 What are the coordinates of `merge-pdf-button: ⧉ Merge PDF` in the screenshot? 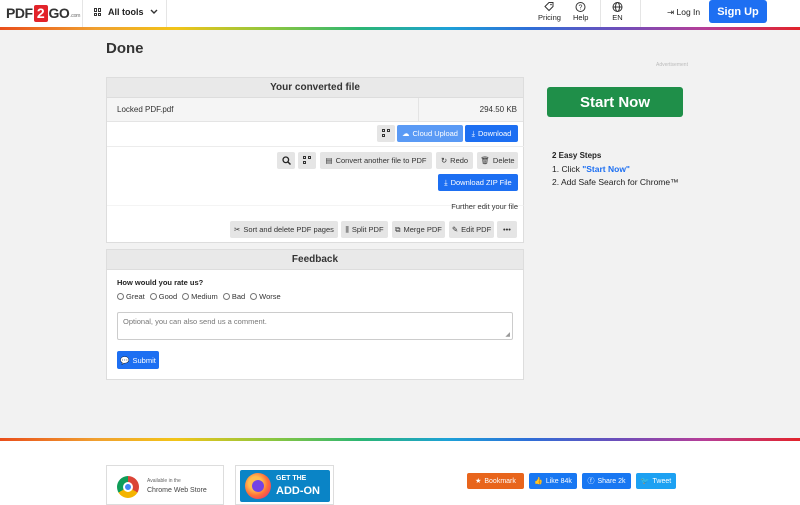 It's located at (418, 229).